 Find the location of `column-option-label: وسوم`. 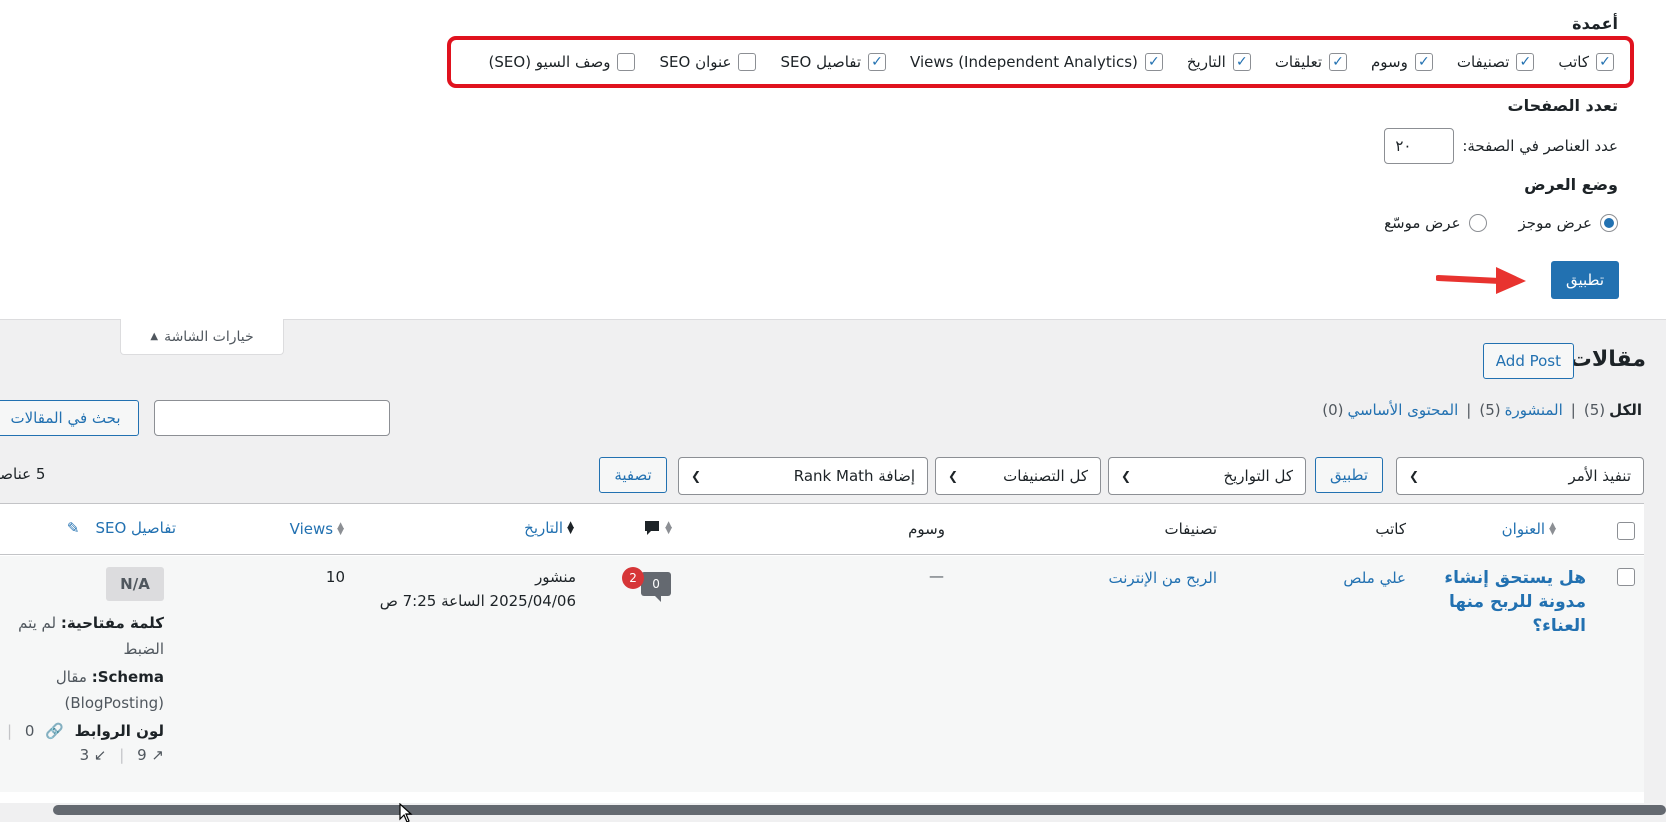

column-option-label: وسوم is located at coordinates (1389, 62).